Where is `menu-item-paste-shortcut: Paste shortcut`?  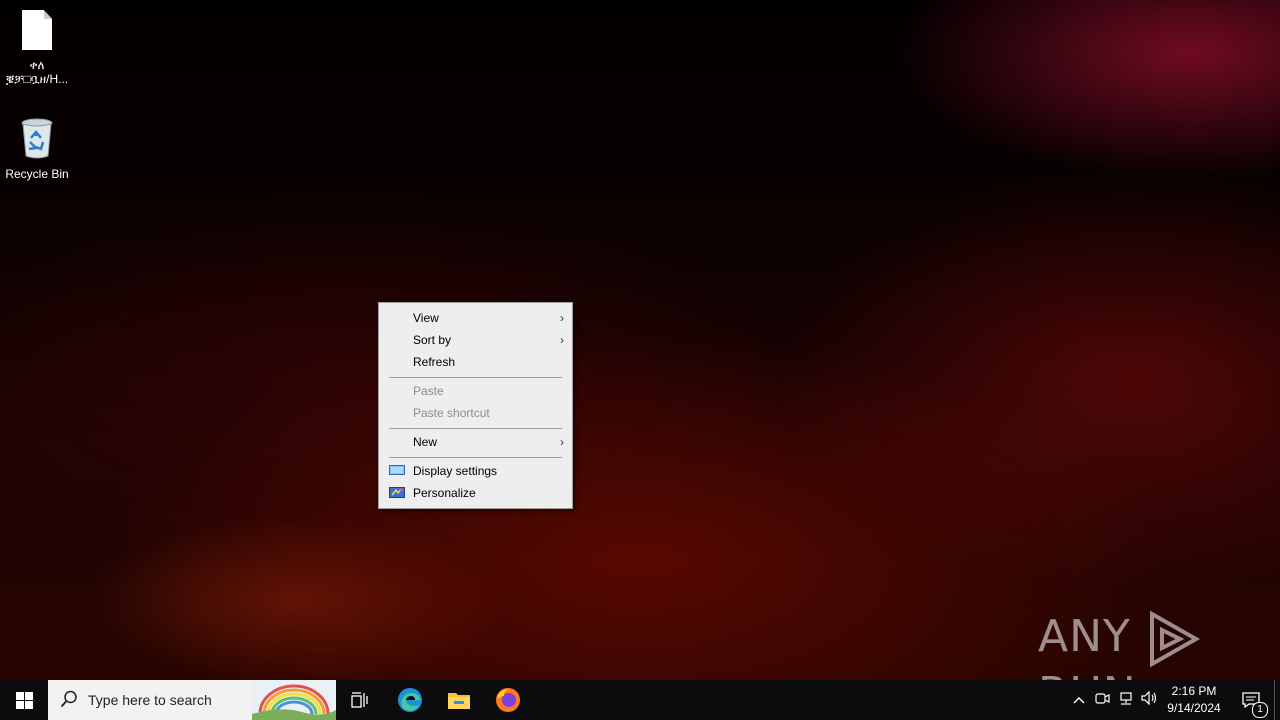
menu-item-paste-shortcut: Paste shortcut is located at coordinates (475, 413).